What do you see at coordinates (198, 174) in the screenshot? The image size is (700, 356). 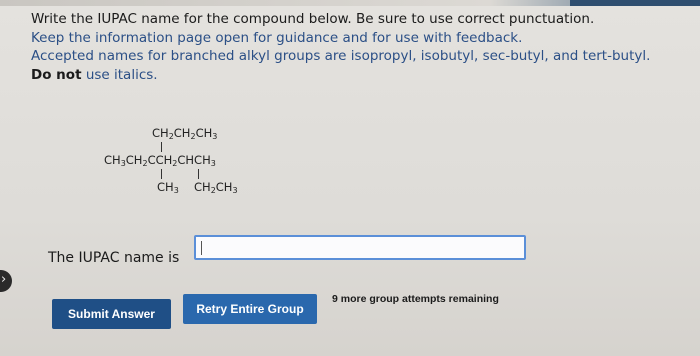 I see `bond-bottom-right` at bounding box center [198, 174].